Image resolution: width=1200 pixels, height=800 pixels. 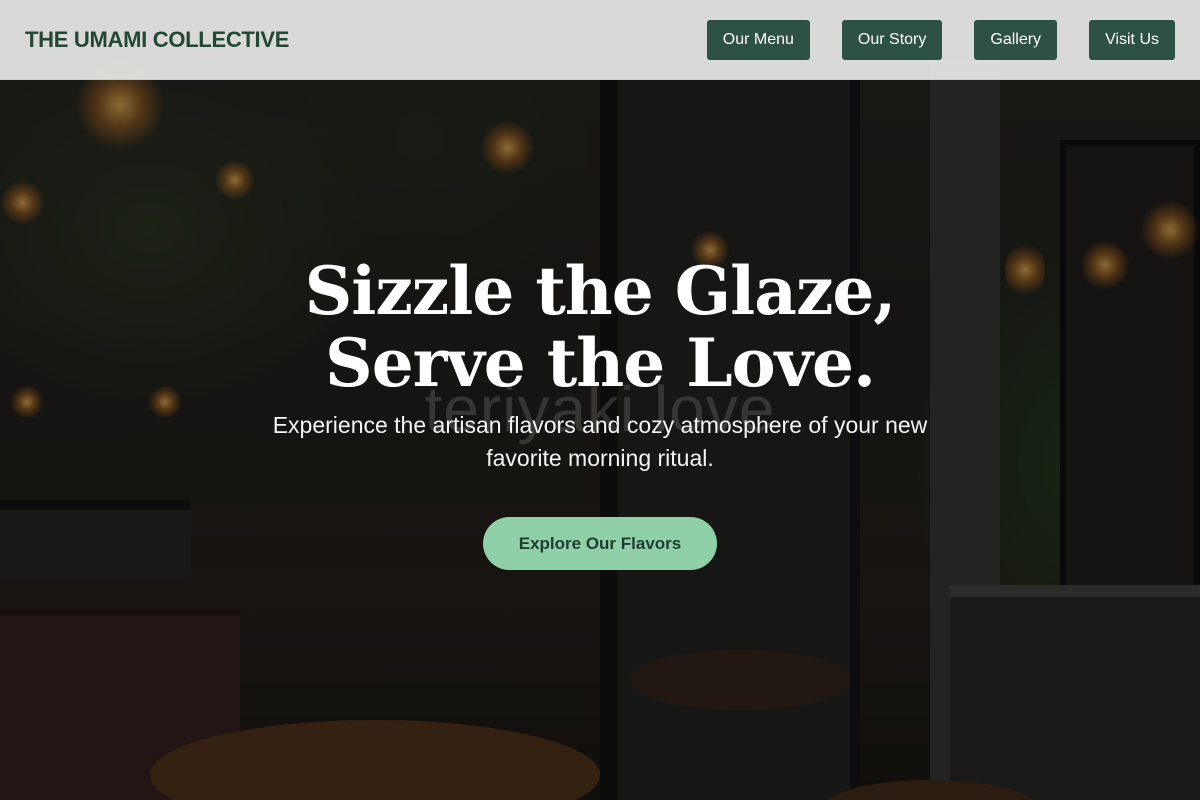 I want to click on hero-headline-line-2: Serve the Love., so click(x=600, y=363).